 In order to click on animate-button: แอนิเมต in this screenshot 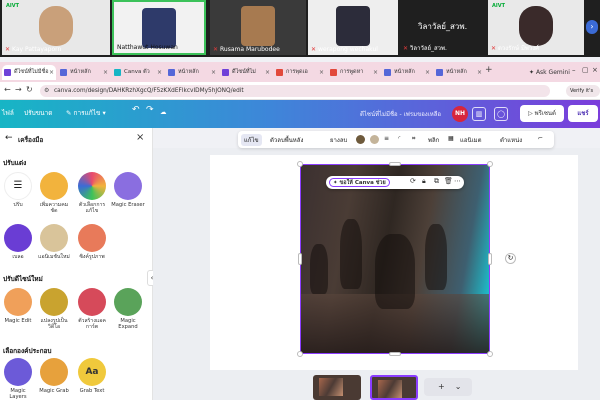, I will do `click(470, 140)`.